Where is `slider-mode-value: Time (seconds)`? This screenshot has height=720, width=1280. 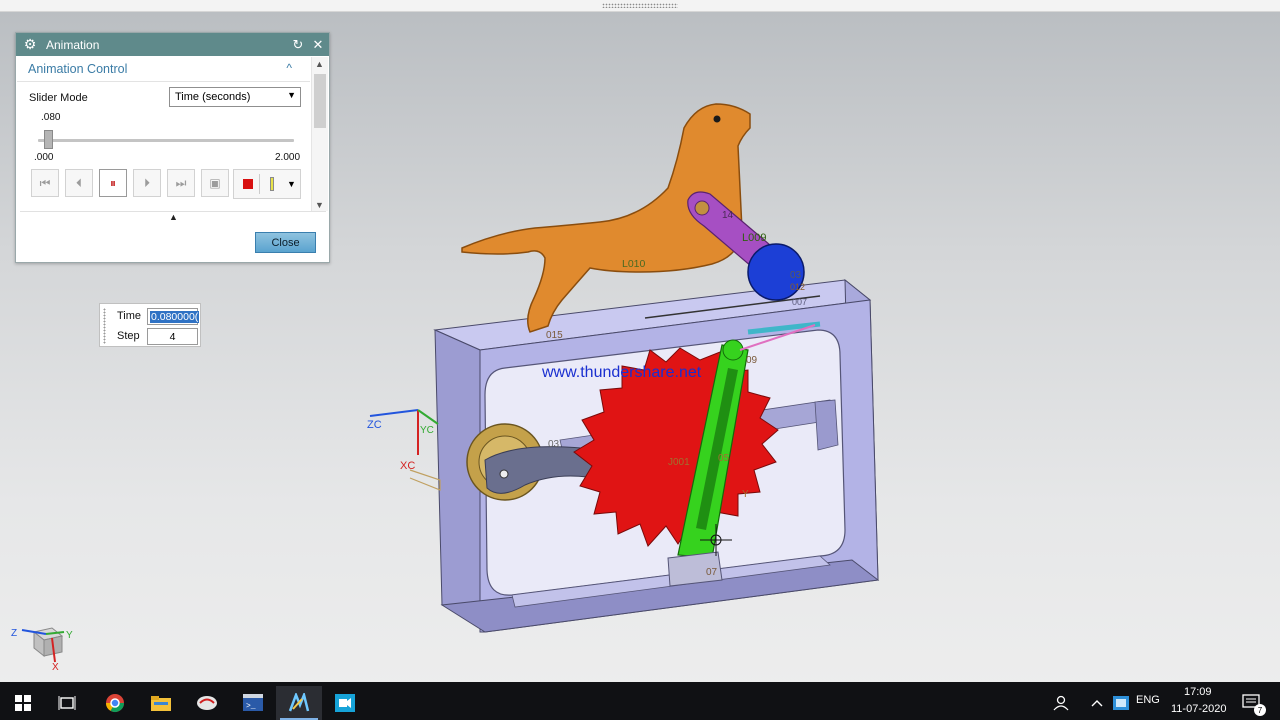 slider-mode-value: Time (seconds) is located at coordinates (213, 97).